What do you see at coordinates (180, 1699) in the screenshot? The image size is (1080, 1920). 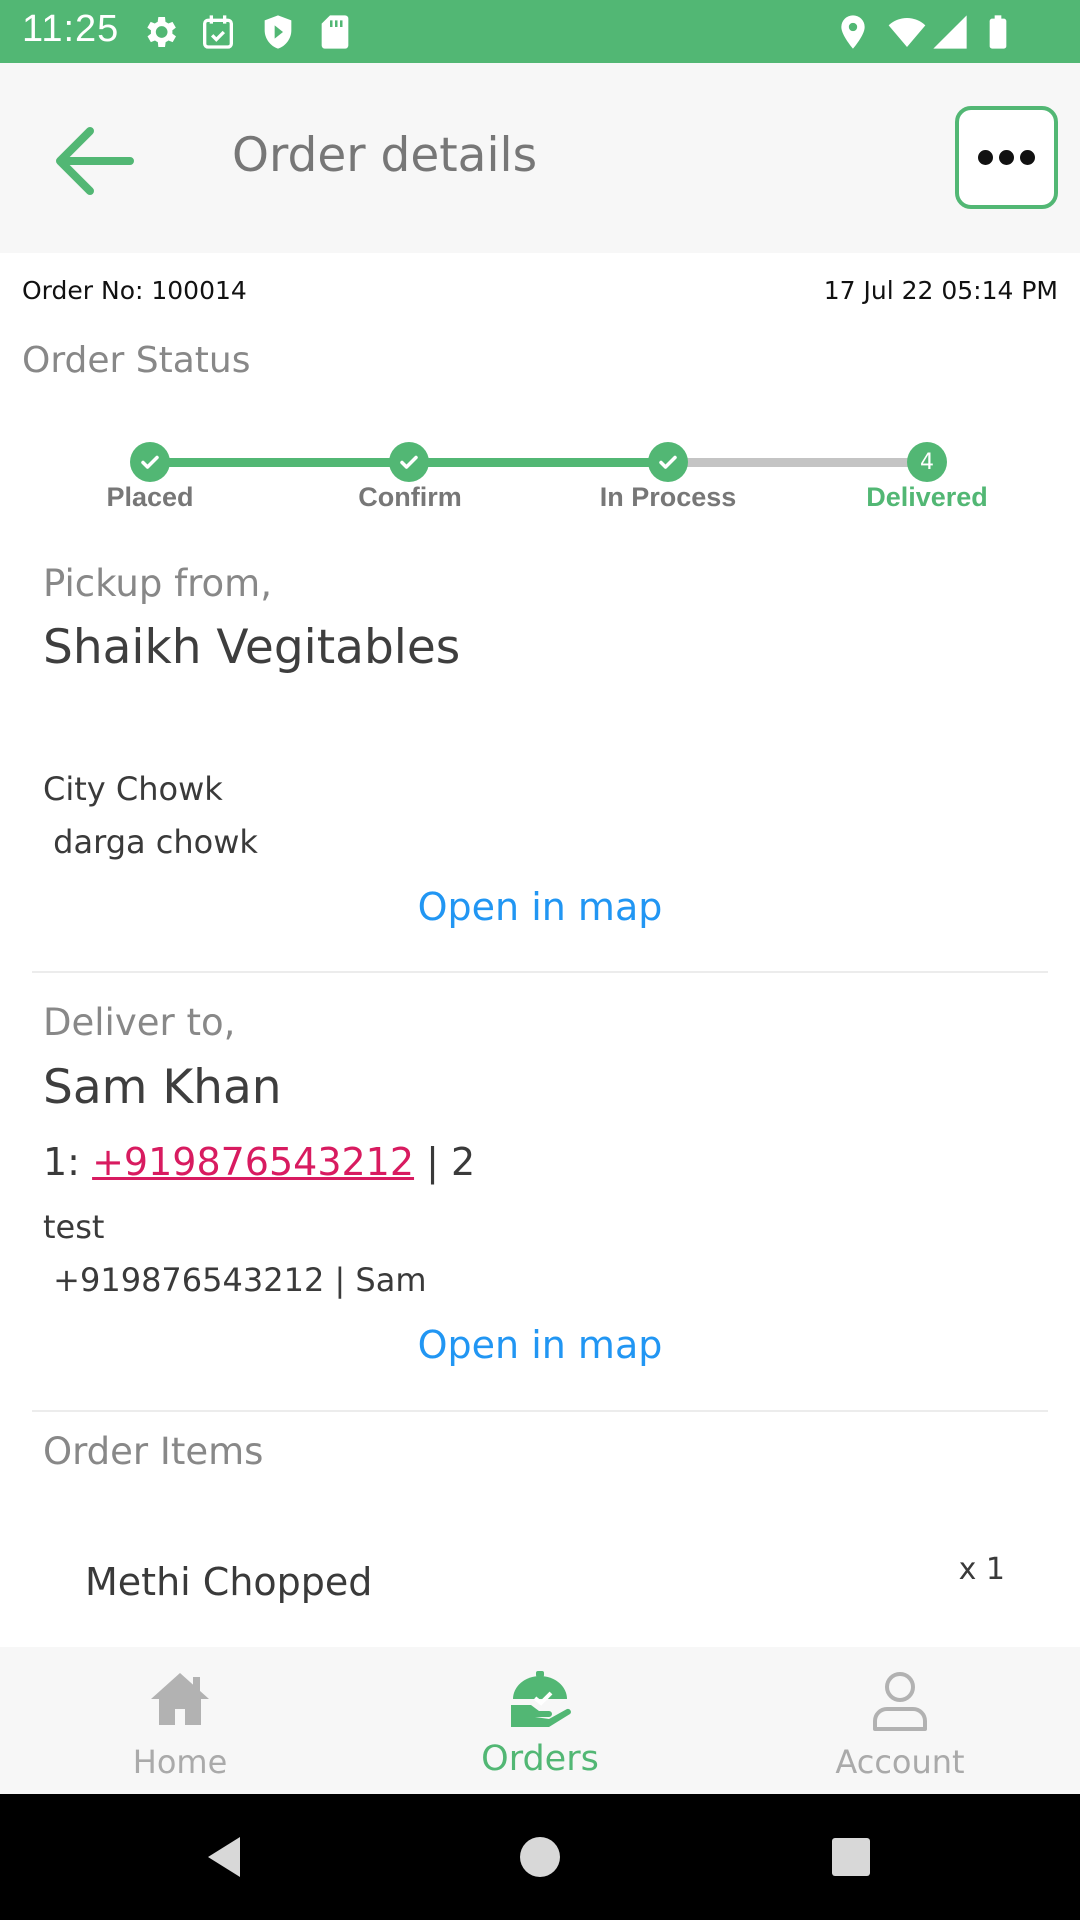 I see `home-icon` at bounding box center [180, 1699].